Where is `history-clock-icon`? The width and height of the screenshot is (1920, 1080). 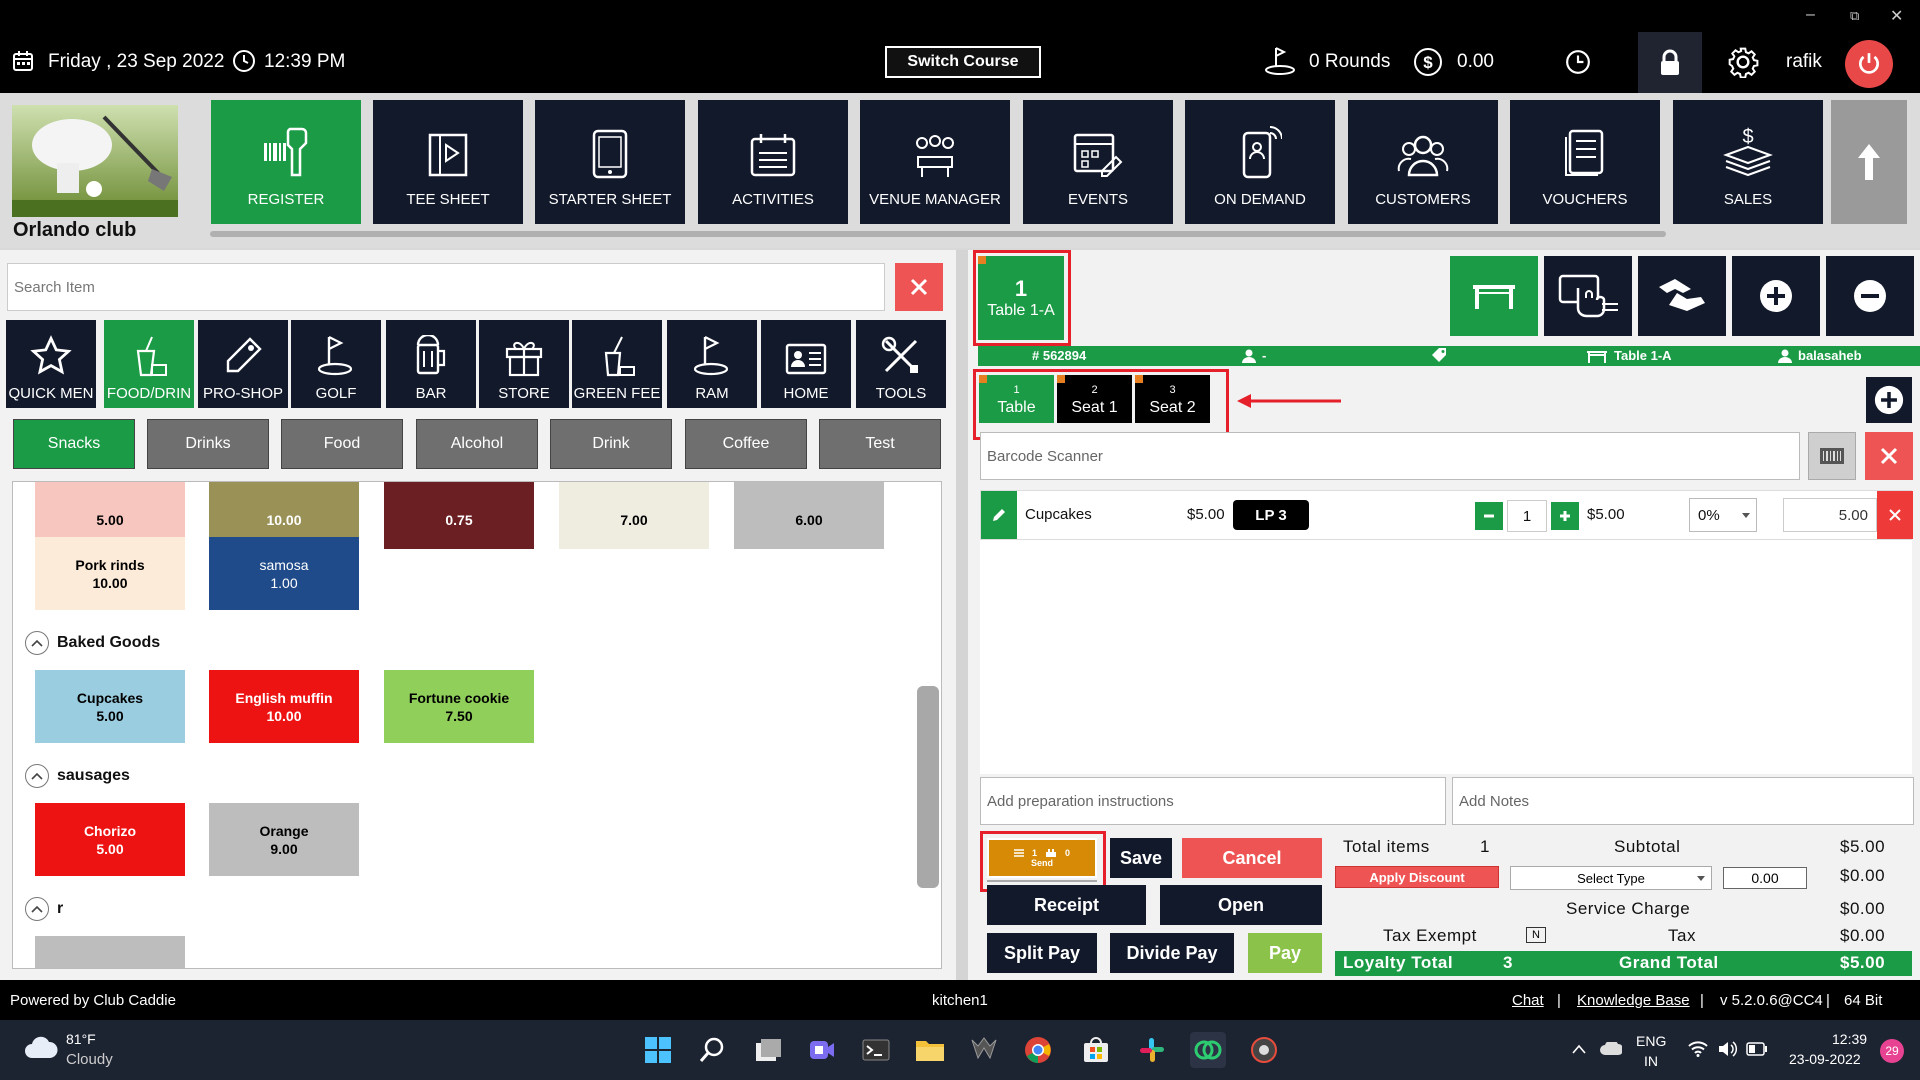
history-clock-icon is located at coordinates (1578, 62).